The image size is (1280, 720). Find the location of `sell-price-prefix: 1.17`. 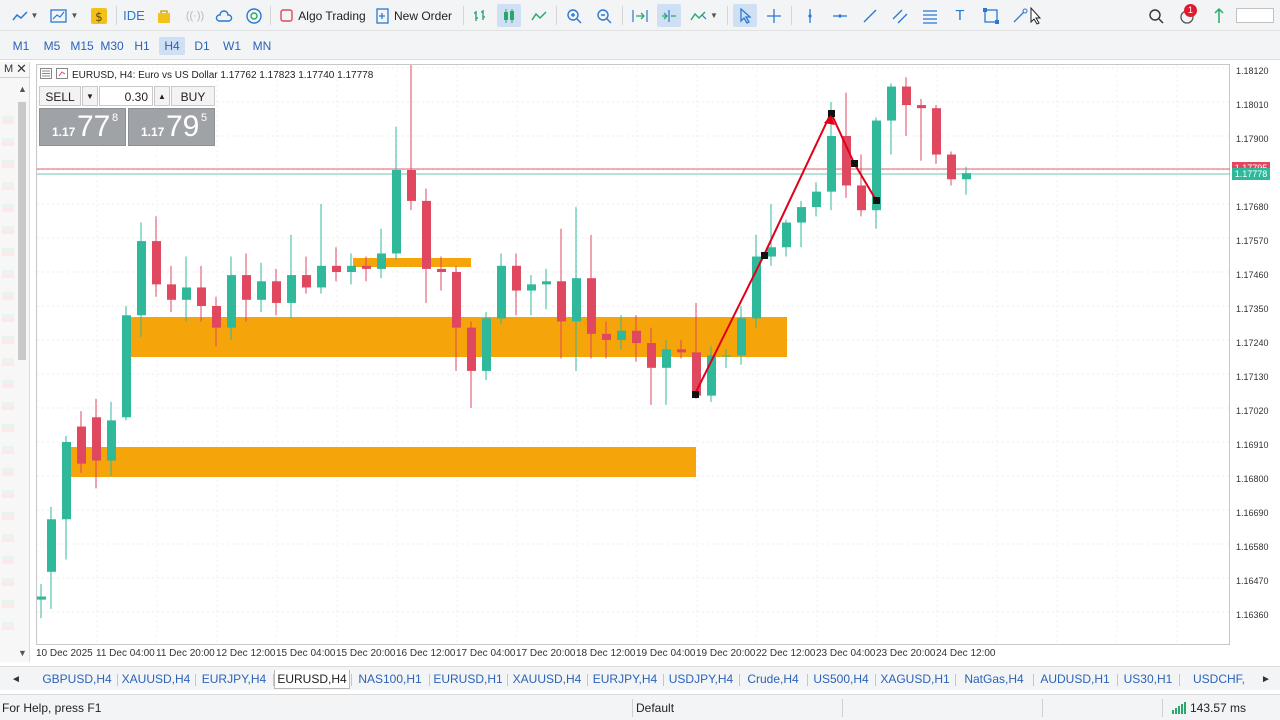

sell-price-prefix: 1.17 is located at coordinates (64, 132).